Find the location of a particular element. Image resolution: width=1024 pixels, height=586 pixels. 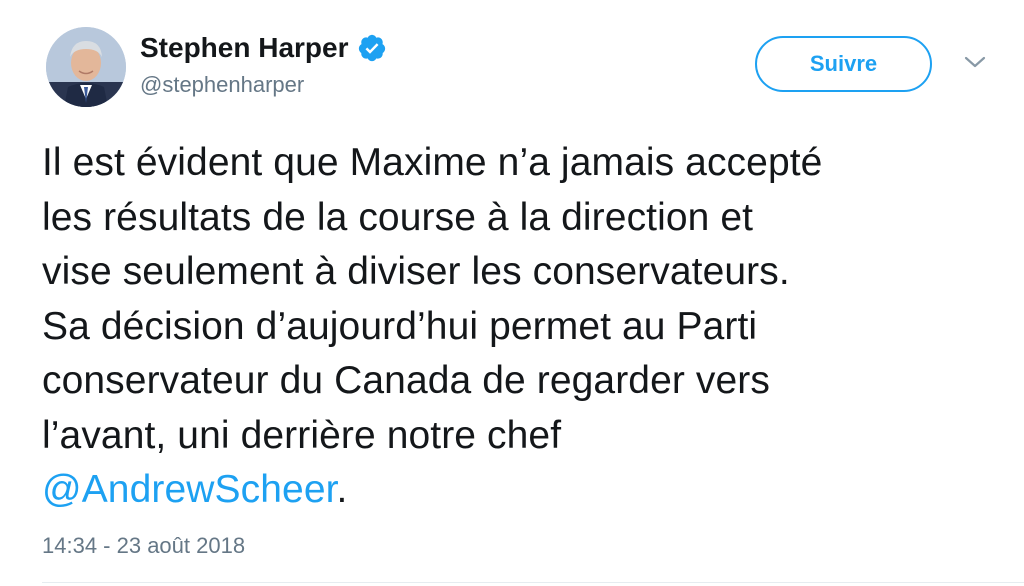

author-handle: @stephenharper is located at coordinates (222, 85).